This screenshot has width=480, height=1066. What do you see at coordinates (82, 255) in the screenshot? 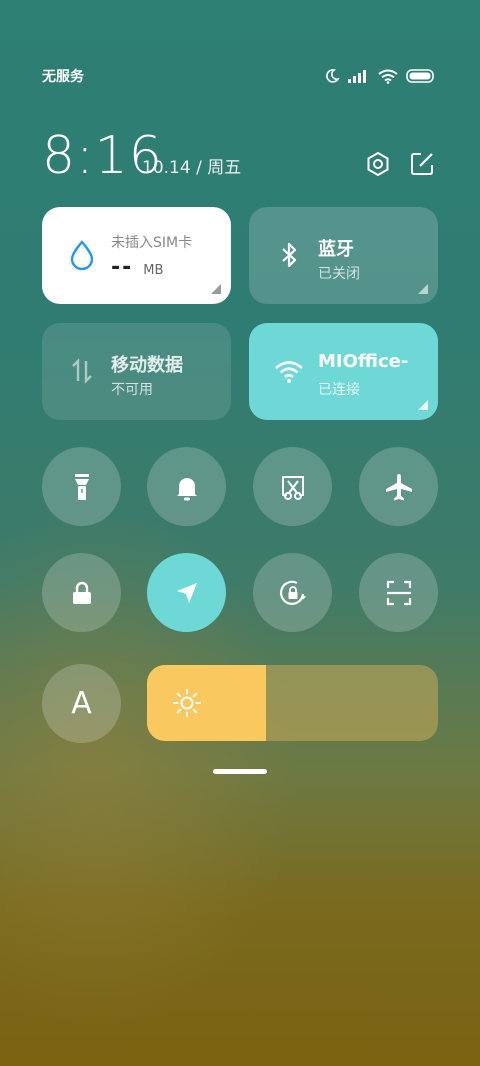
I see `water-drop-icon` at bounding box center [82, 255].